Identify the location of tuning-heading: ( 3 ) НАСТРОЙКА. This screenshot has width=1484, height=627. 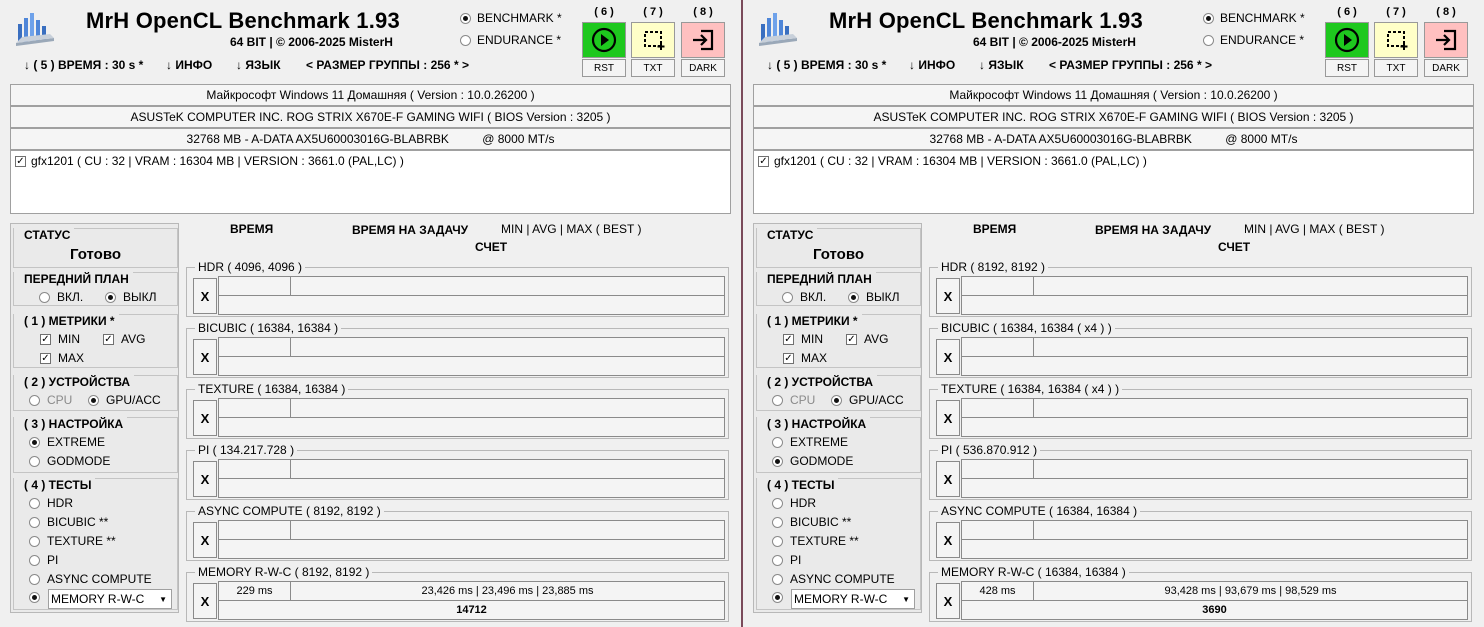
(814, 424).